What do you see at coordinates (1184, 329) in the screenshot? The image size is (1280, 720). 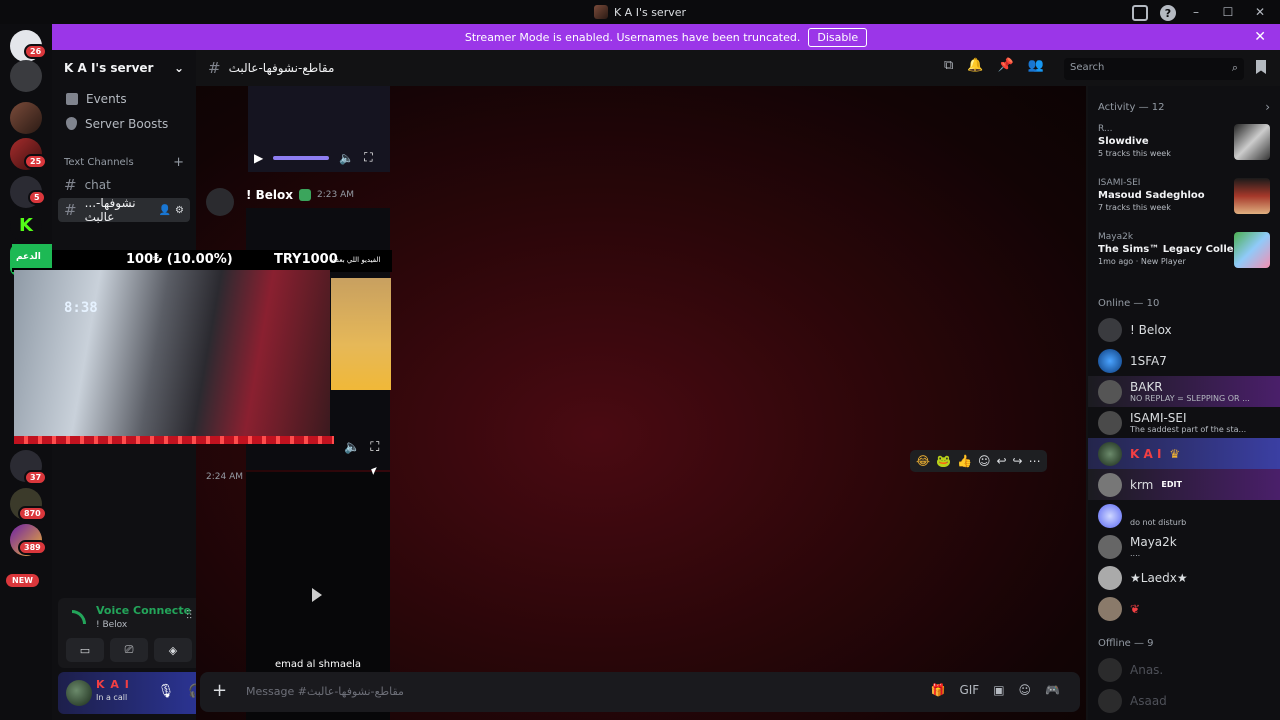 I see `member-item: ! Belox` at bounding box center [1184, 329].